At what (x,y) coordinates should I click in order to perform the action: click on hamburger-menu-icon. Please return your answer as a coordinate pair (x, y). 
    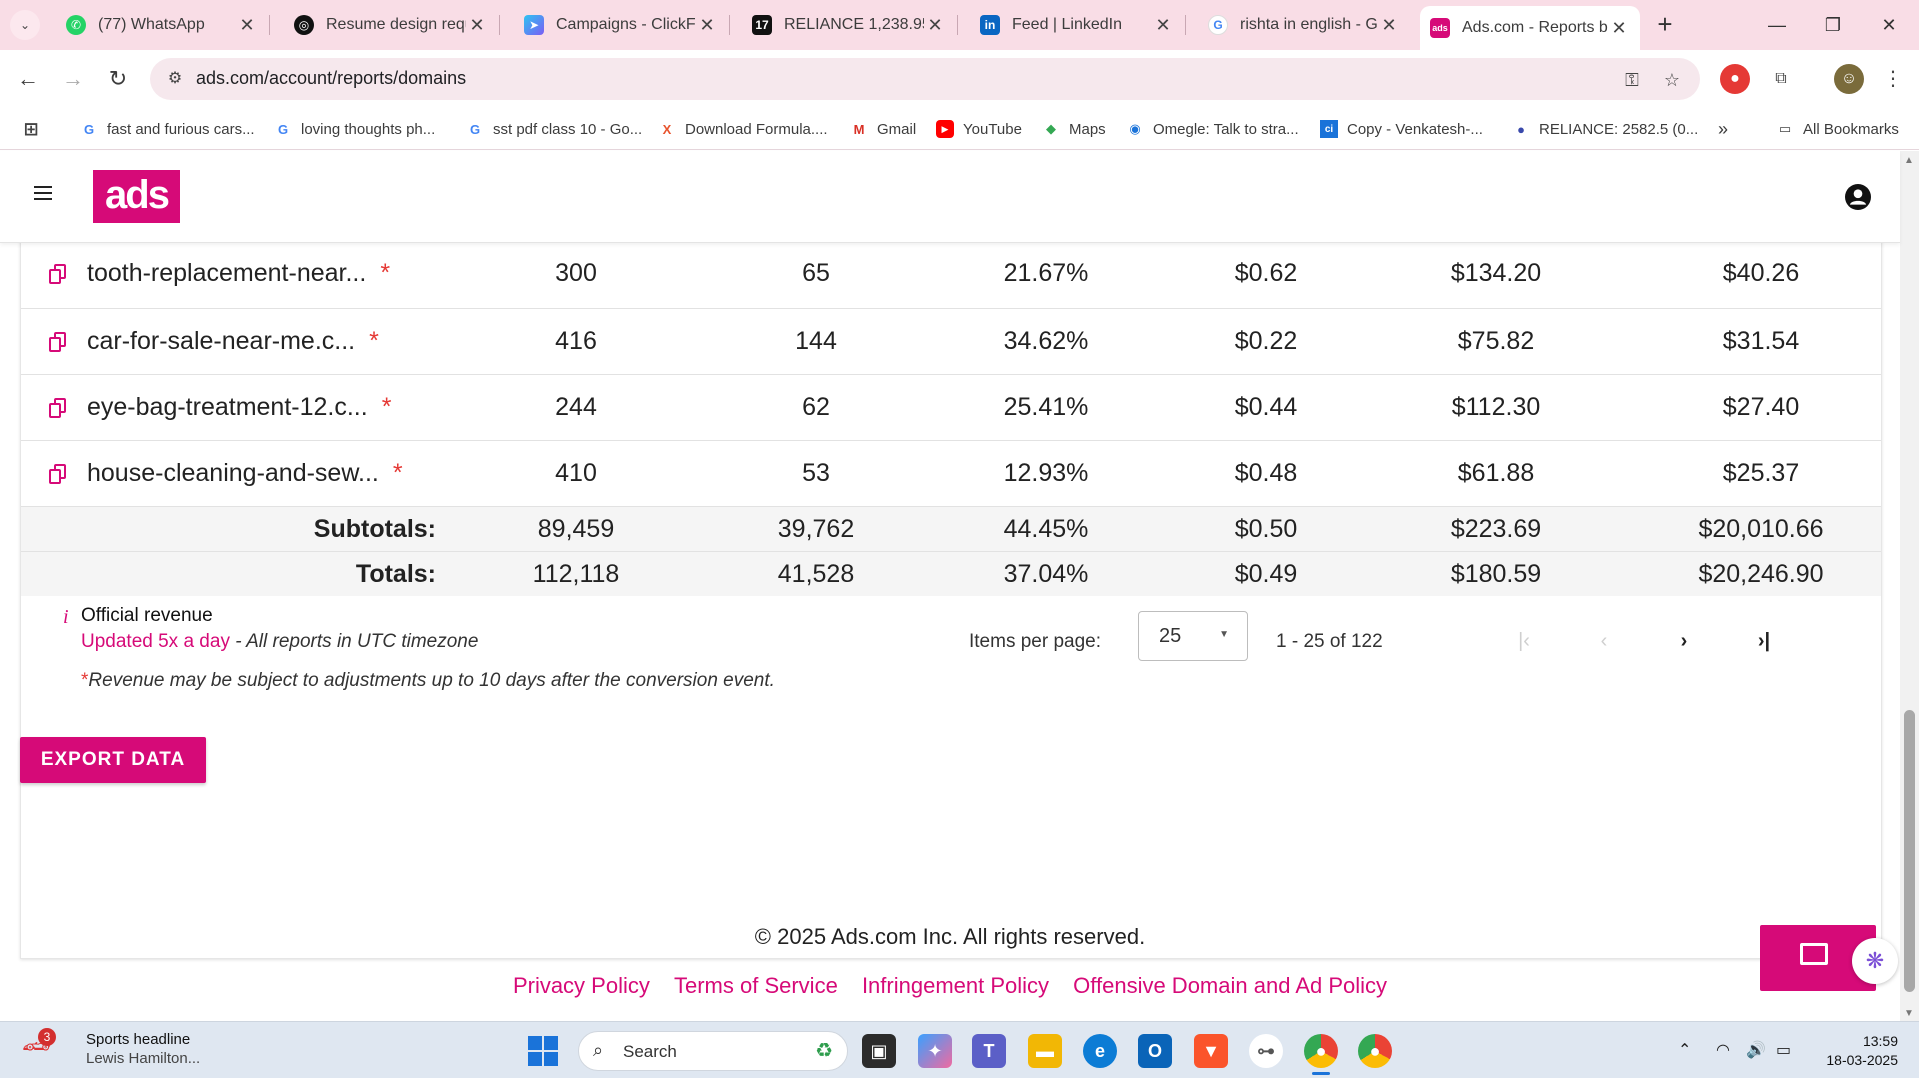
    Looking at the image, I should click on (43, 193).